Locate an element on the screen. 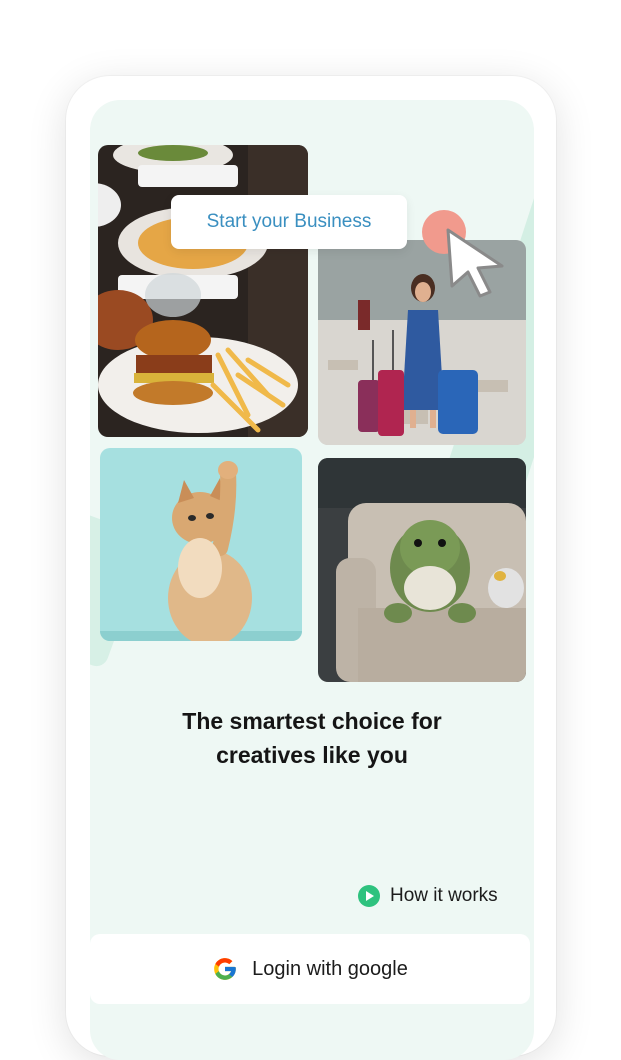 This screenshot has width=621, height=1060. login-with-google-button: Login with google is located at coordinates (310, 969).